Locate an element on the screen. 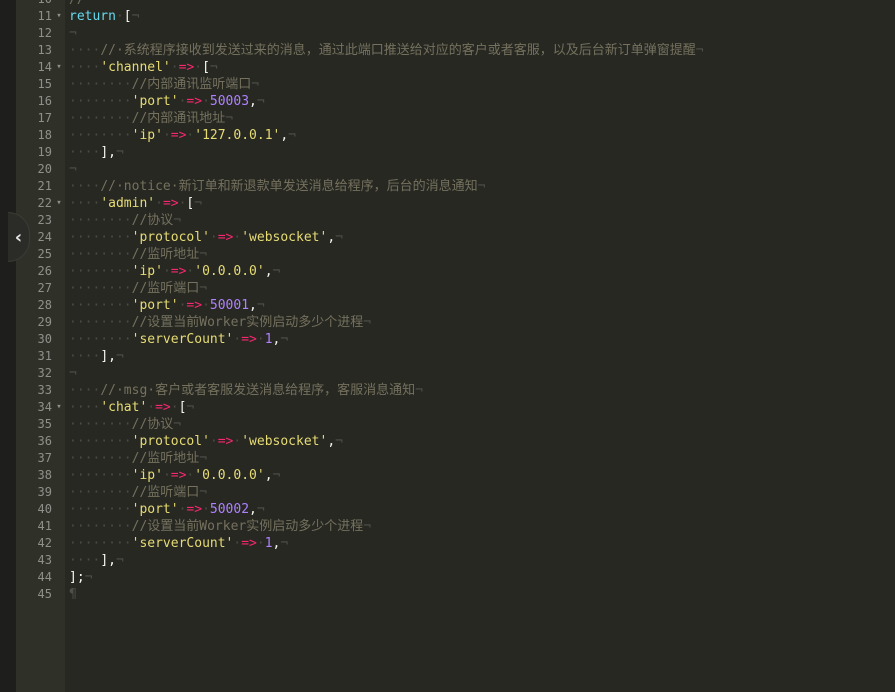 The image size is (895, 692). line-number: 16 is located at coordinates (44, 101).